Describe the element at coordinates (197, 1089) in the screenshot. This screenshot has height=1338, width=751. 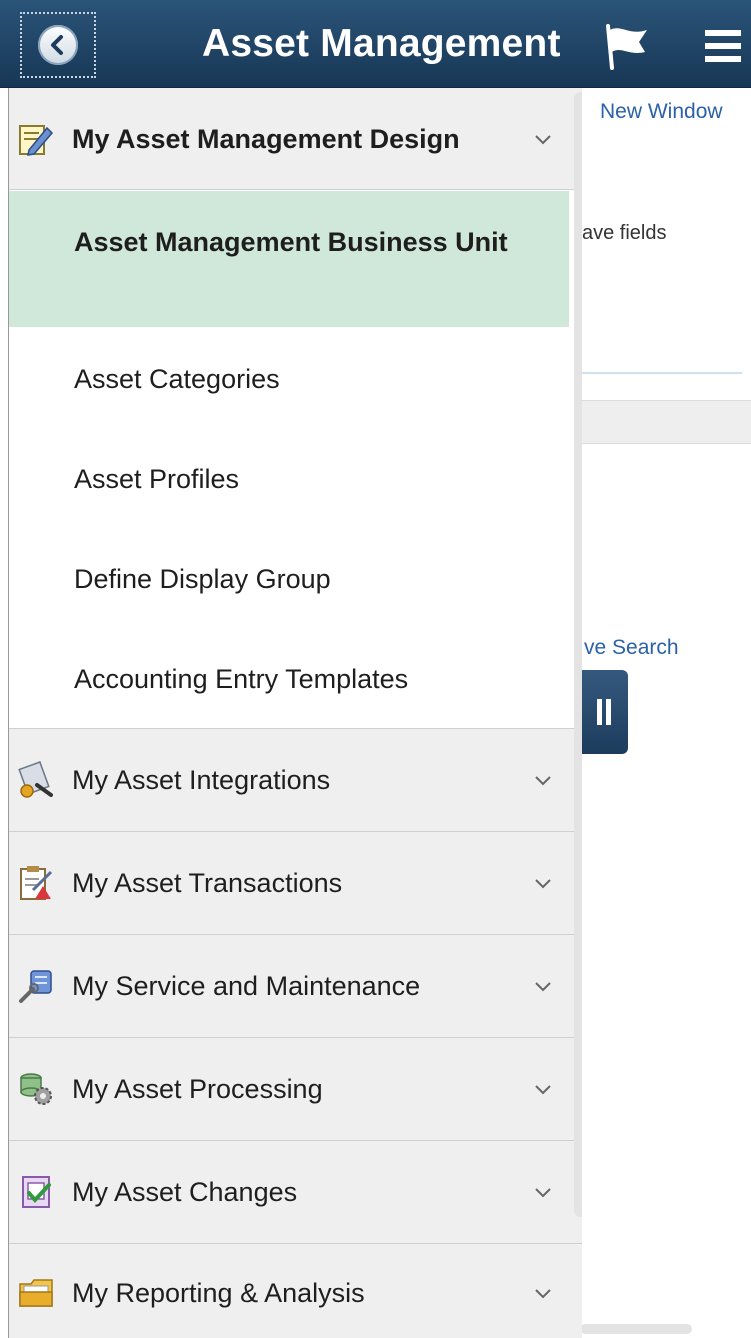
I see `nav-group-label: My Asset Processing` at that location.